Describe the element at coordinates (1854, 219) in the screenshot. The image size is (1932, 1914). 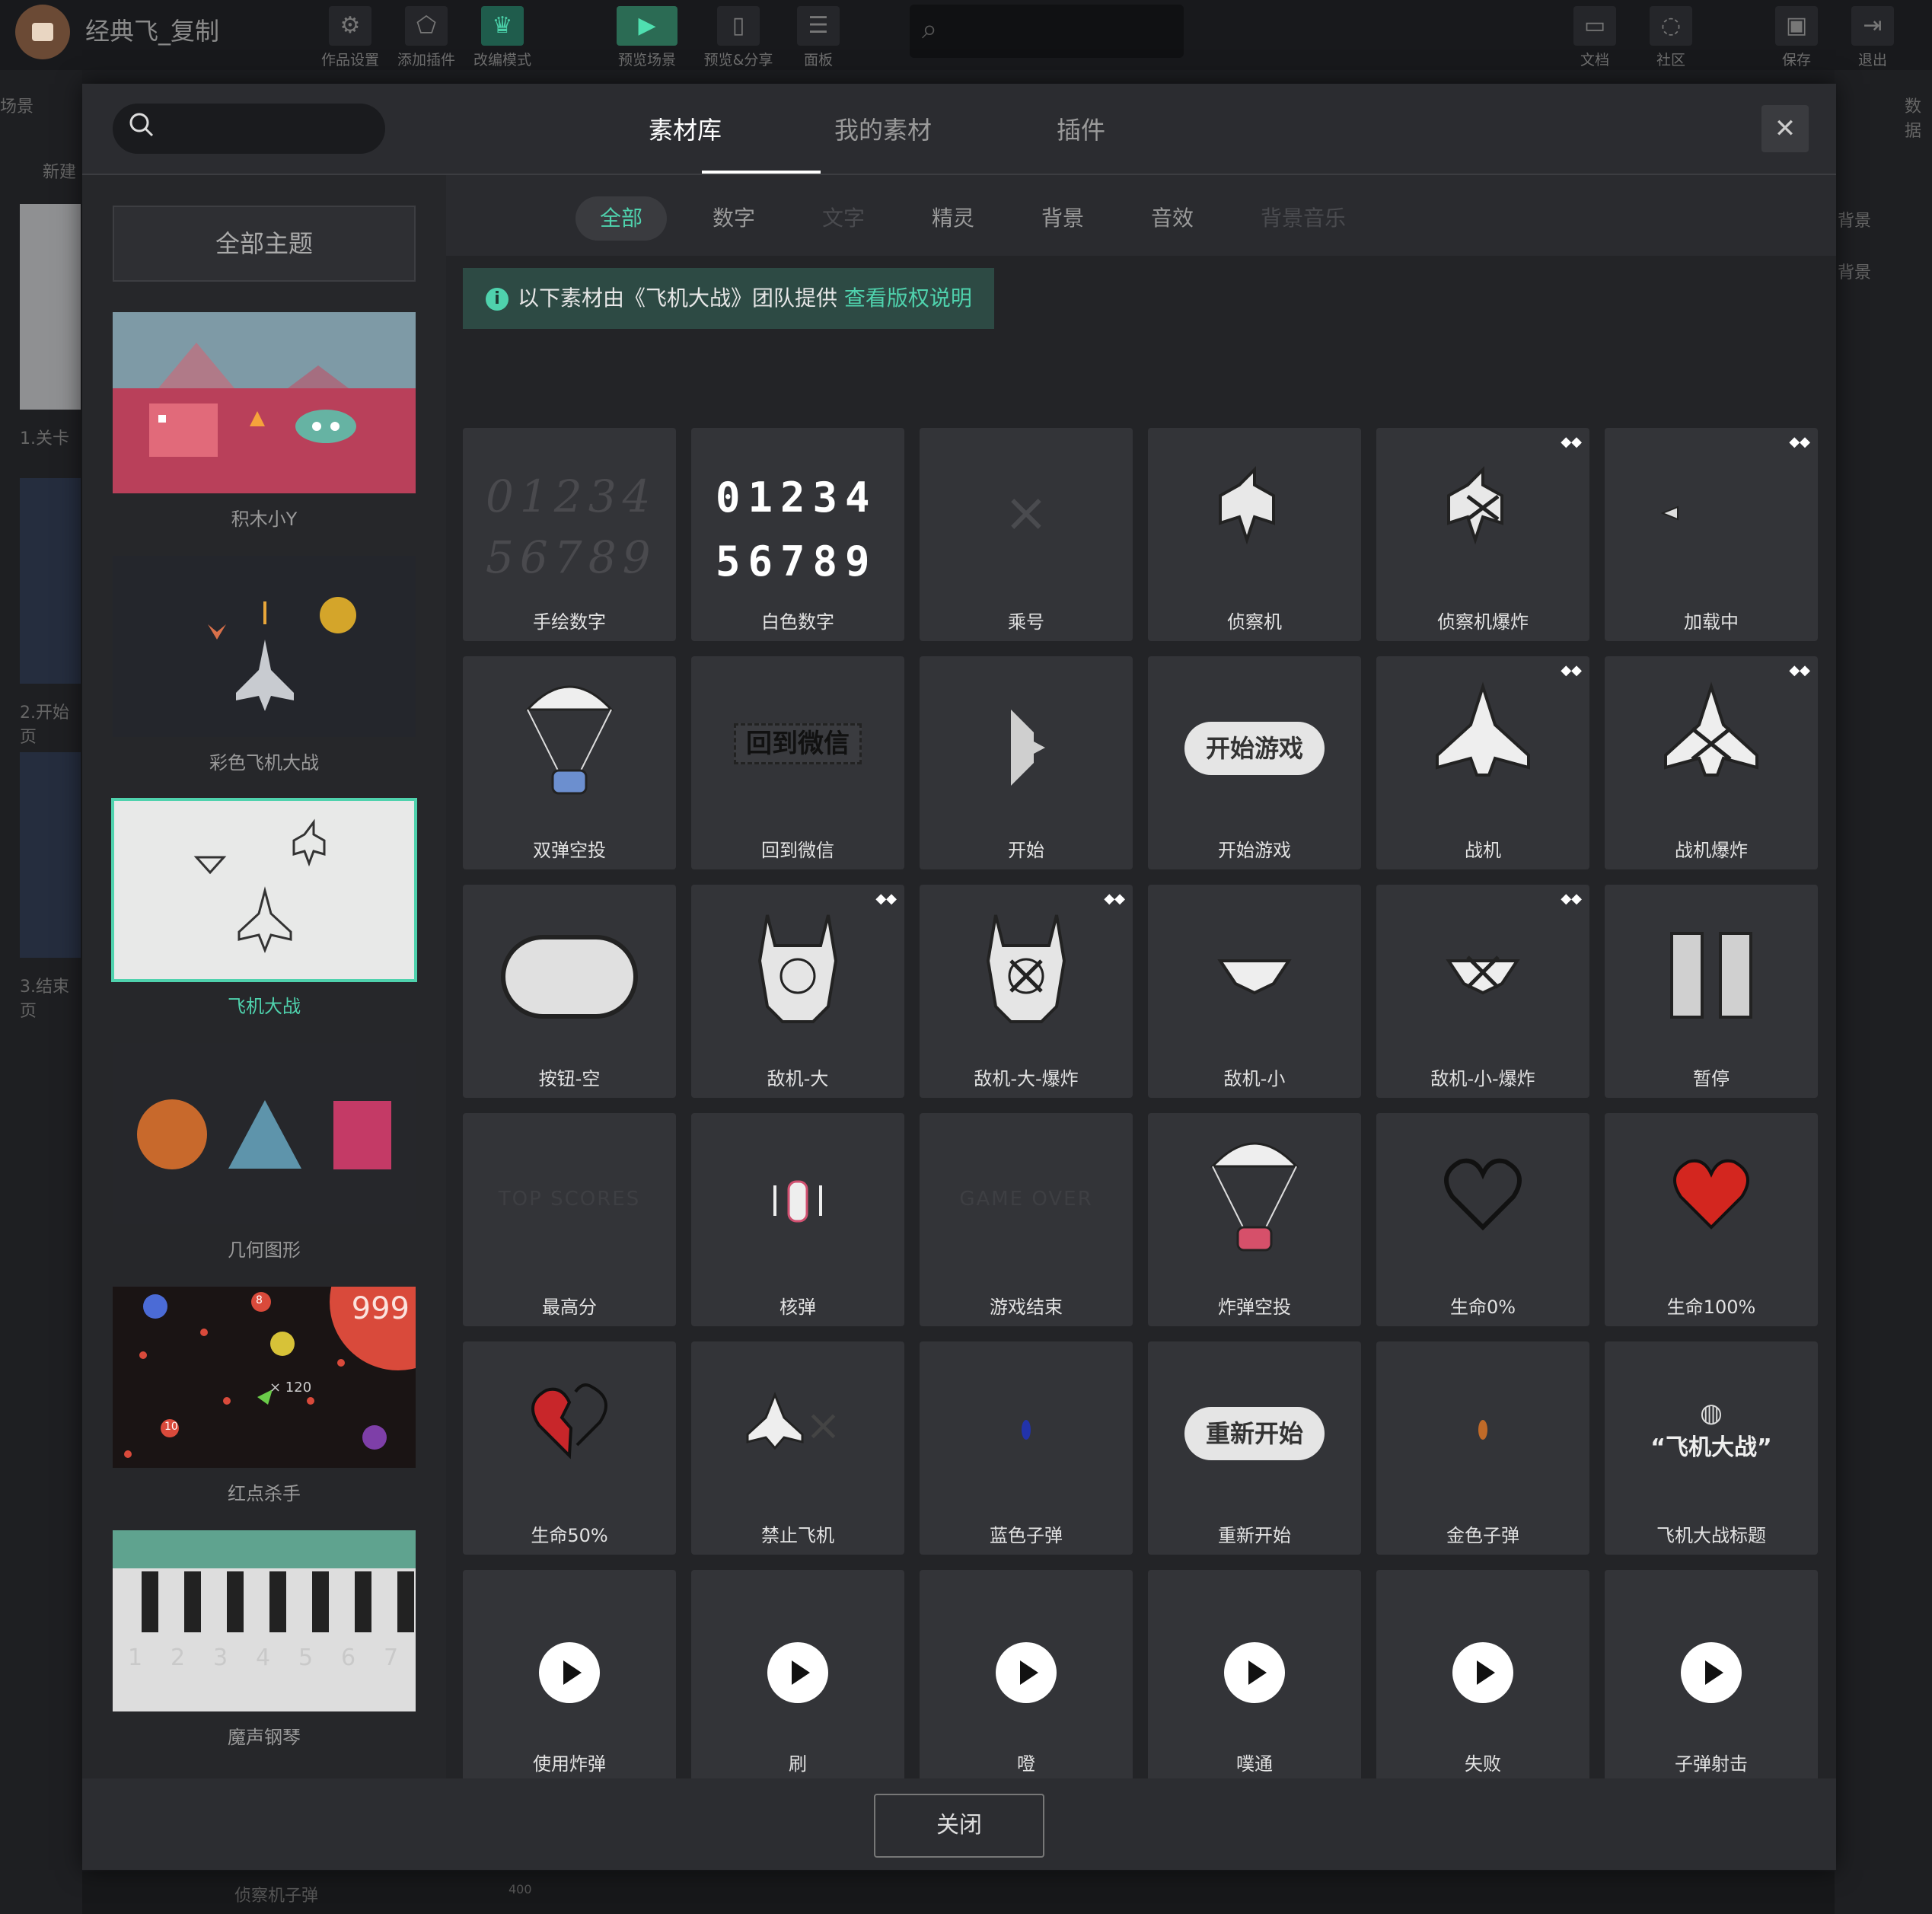
I see `data-item-1: 背景` at that location.